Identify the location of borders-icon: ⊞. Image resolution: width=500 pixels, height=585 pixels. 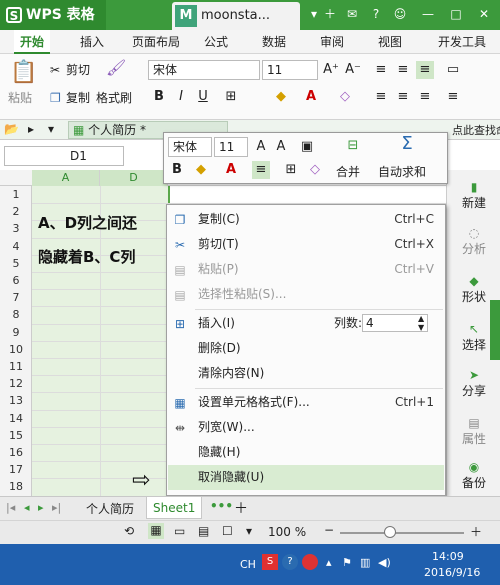
(231, 97).